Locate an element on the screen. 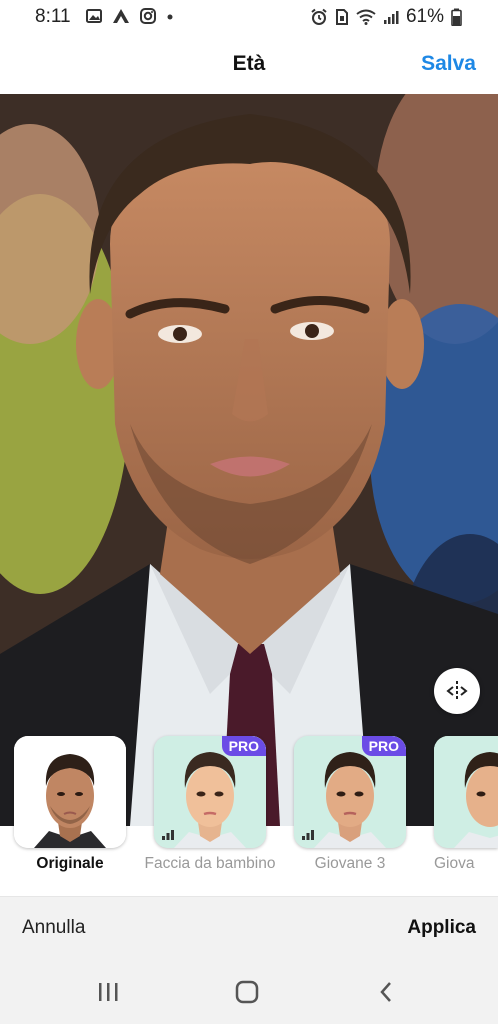 The image size is (498, 1024). system-icons: 61% is located at coordinates (386, 17).